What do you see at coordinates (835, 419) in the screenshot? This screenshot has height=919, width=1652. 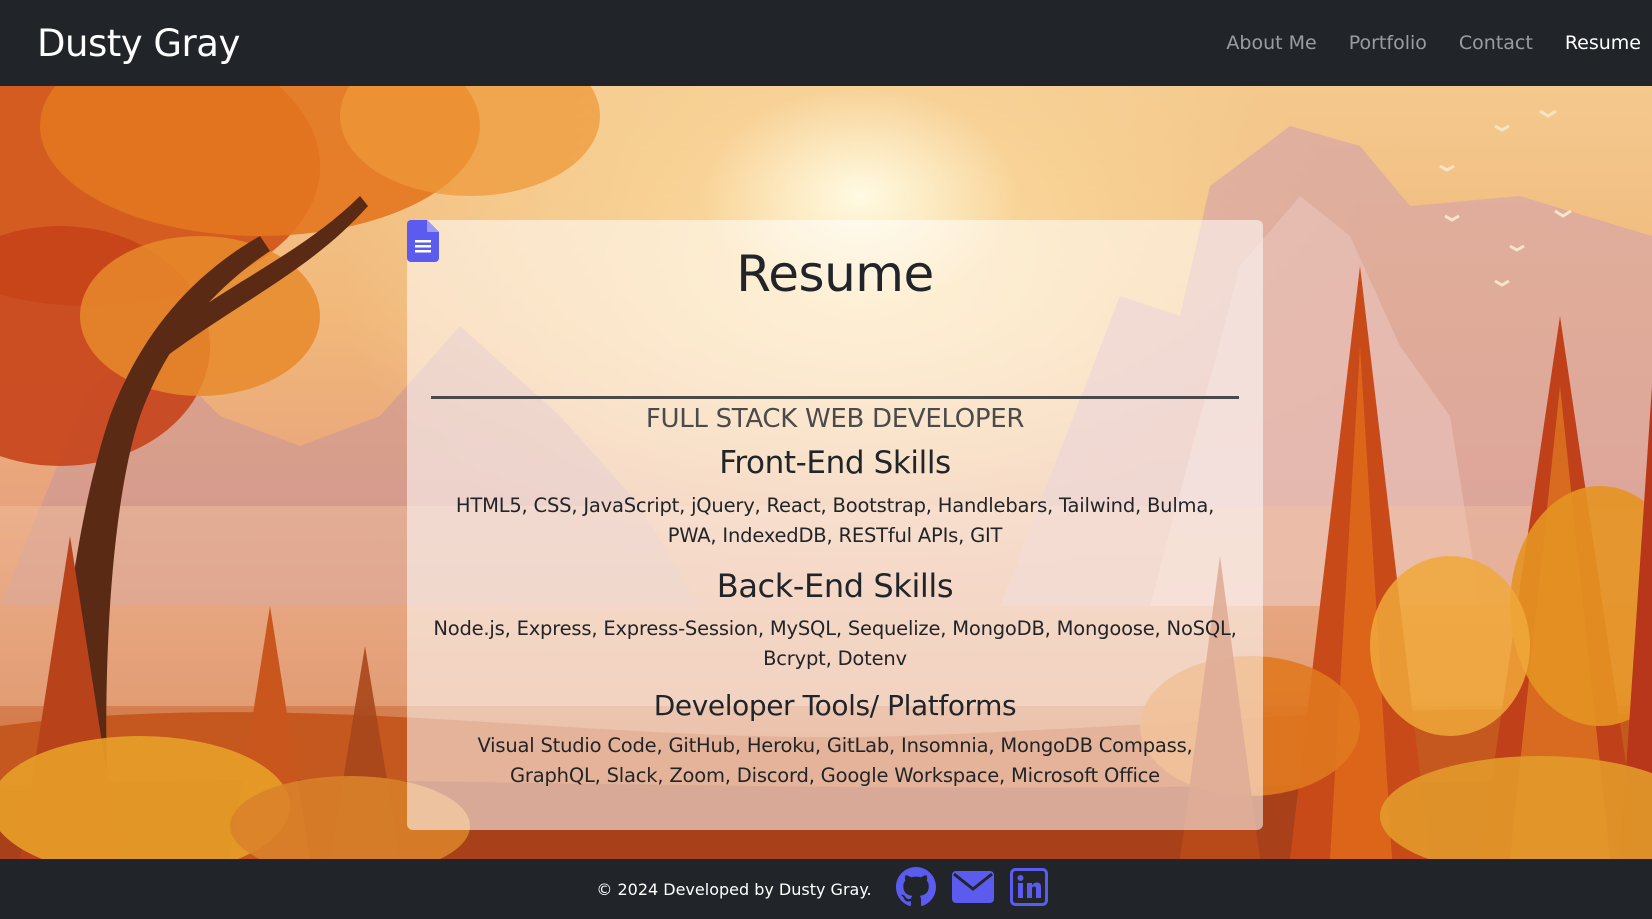 I see `job-title: FULL STACK WEB DEVELOPER` at bounding box center [835, 419].